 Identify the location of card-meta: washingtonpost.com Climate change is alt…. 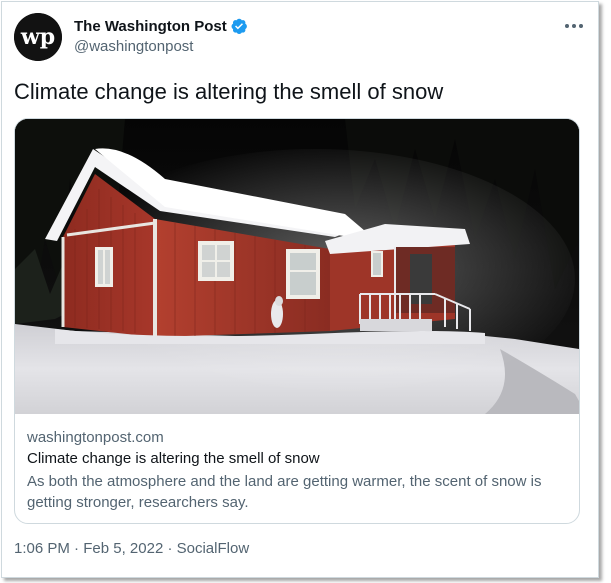
(297, 470).